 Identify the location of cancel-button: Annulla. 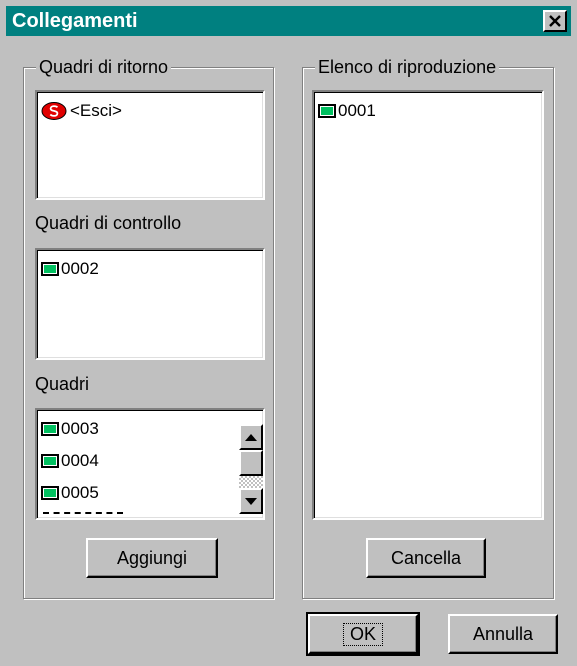
(503, 634).